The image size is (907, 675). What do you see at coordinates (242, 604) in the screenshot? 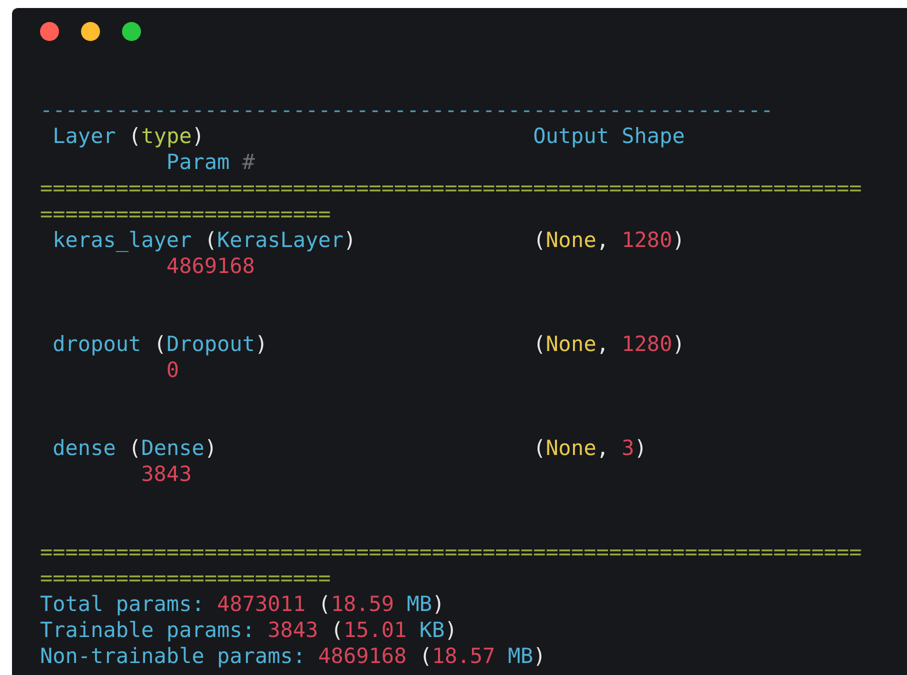
I see `code-line: Total params: 4873011 (18.59 MB)` at bounding box center [242, 604].